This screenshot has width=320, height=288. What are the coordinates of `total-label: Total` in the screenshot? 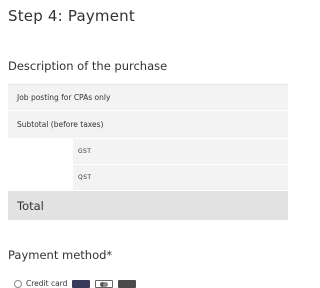 It's located at (30, 205).